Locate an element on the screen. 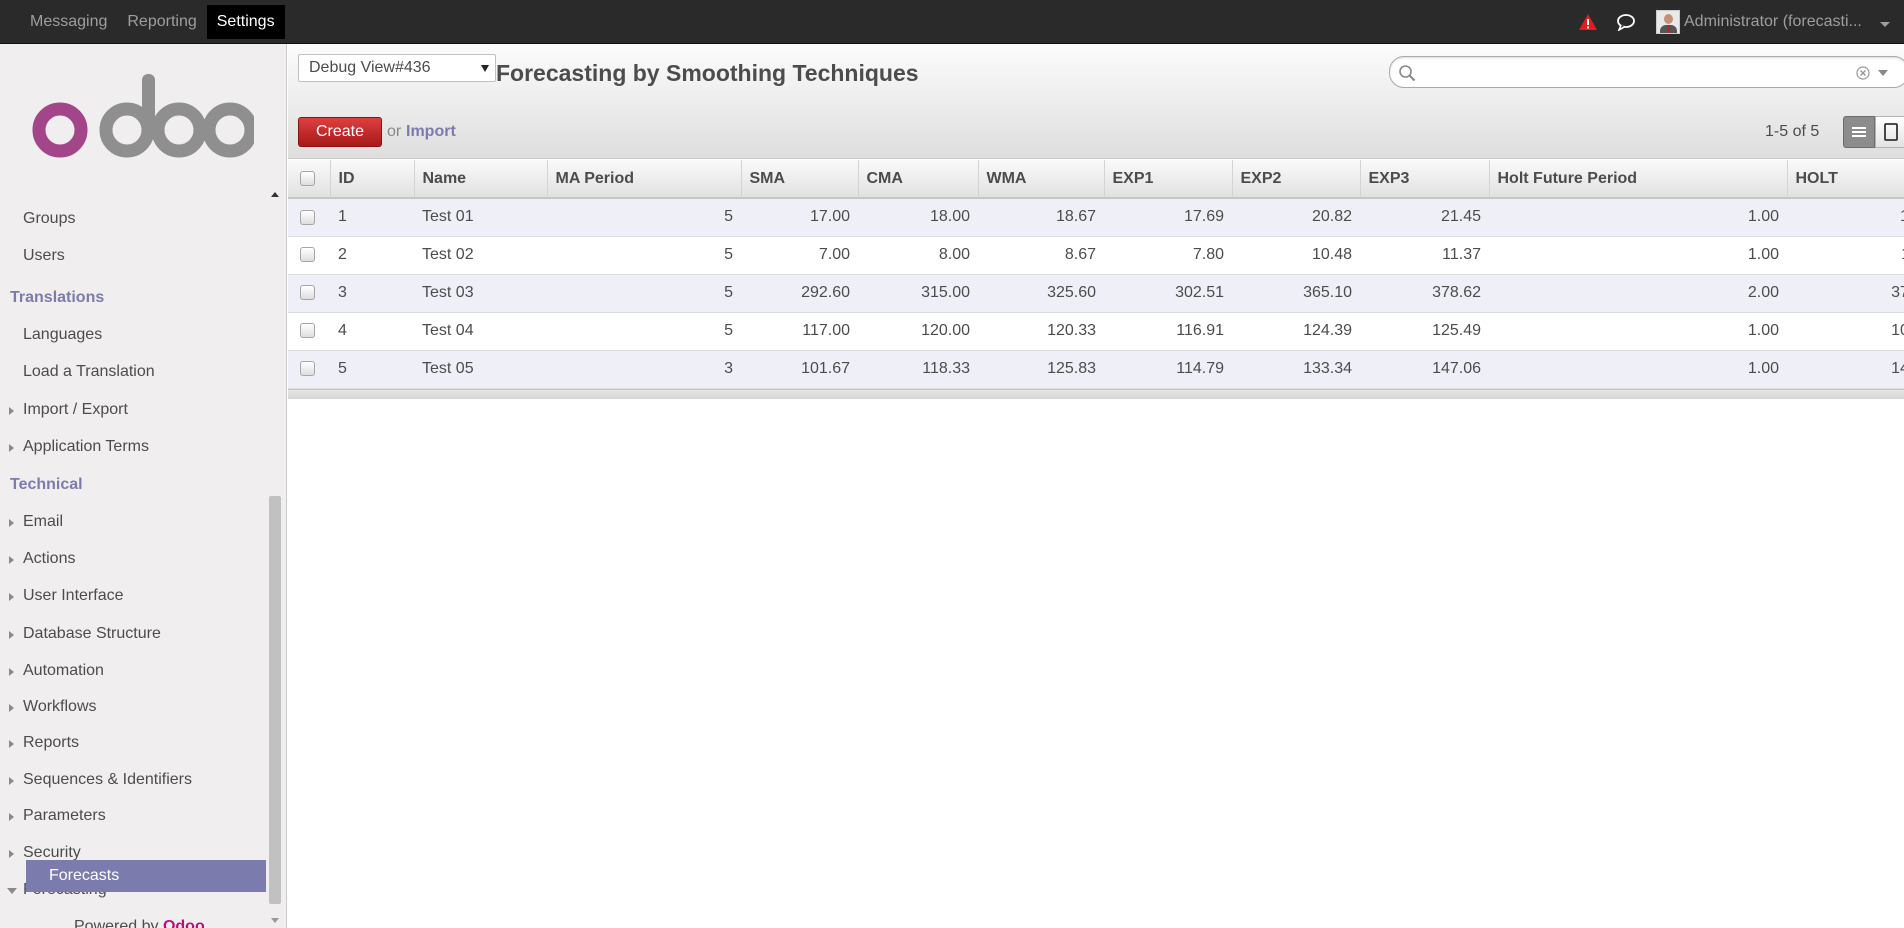  select-all-checkbox is located at coordinates (307, 178).